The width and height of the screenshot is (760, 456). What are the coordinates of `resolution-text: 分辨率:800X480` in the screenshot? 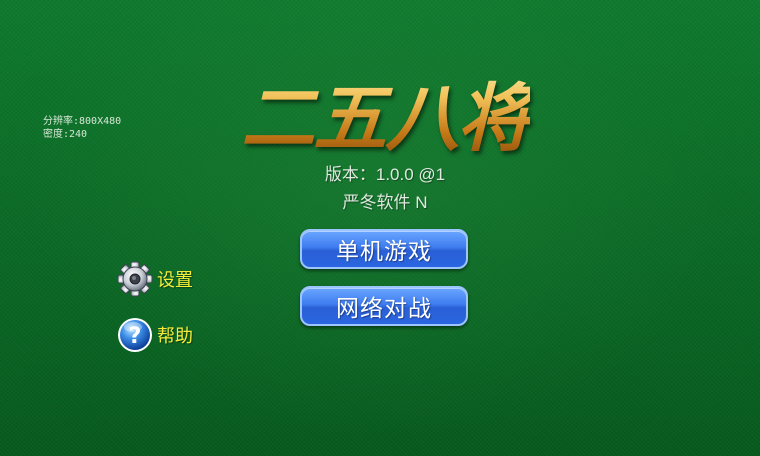 It's located at (82, 121).